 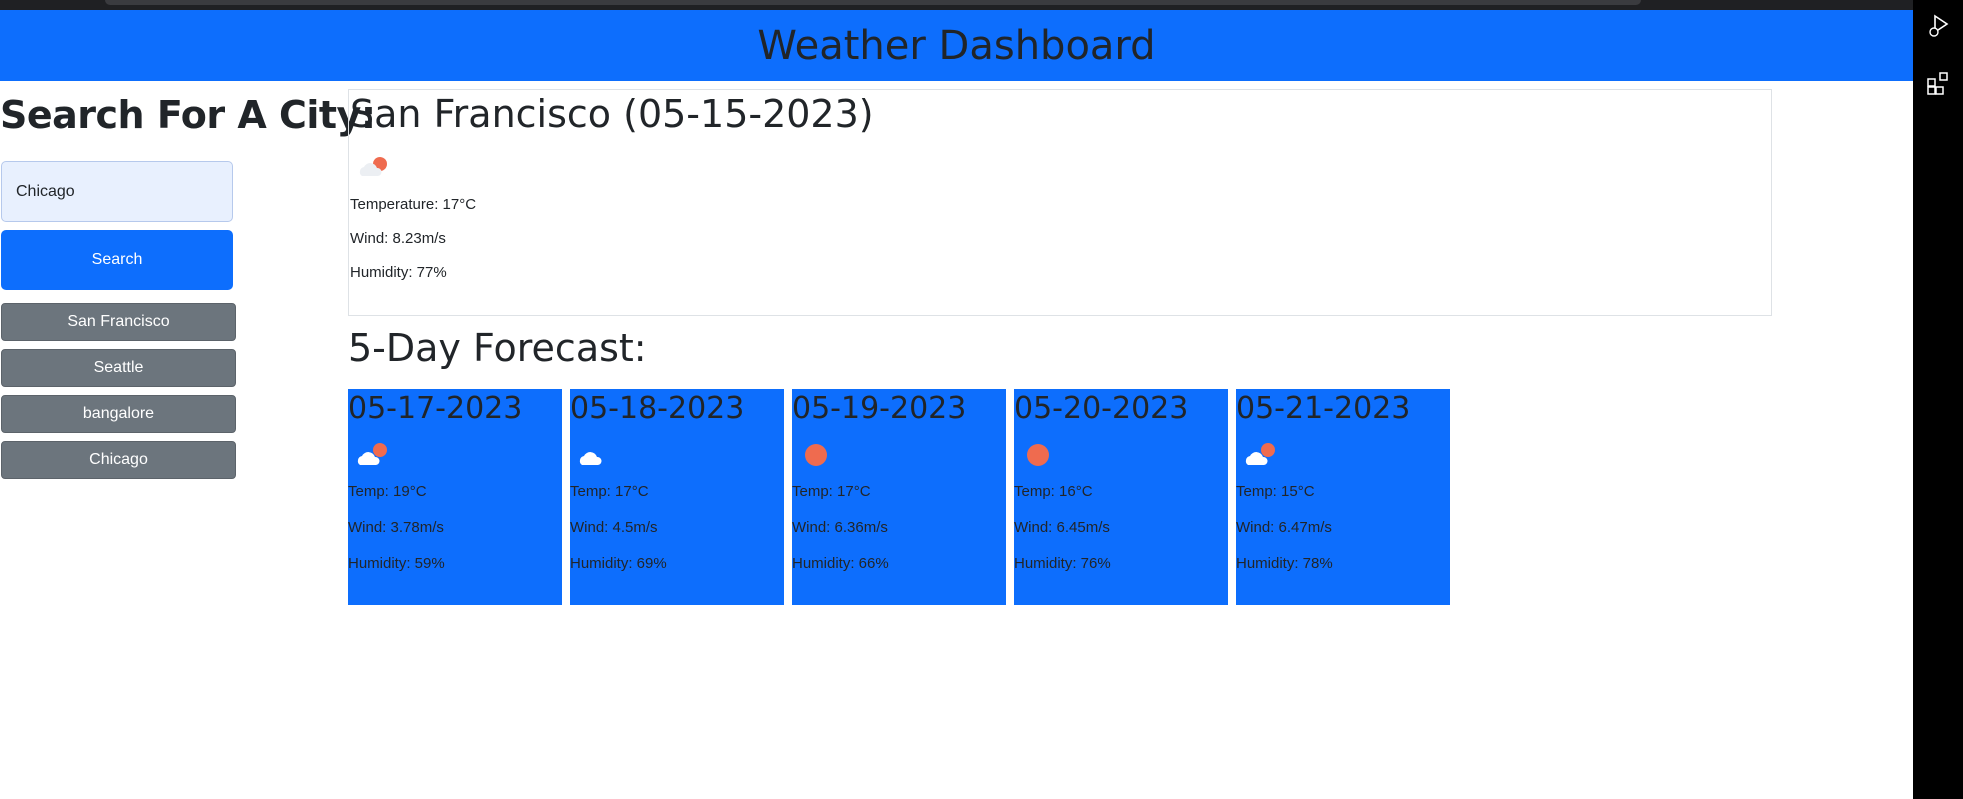 What do you see at coordinates (398, 238) in the screenshot?
I see `current-wind: Wind: 8.23m/s` at bounding box center [398, 238].